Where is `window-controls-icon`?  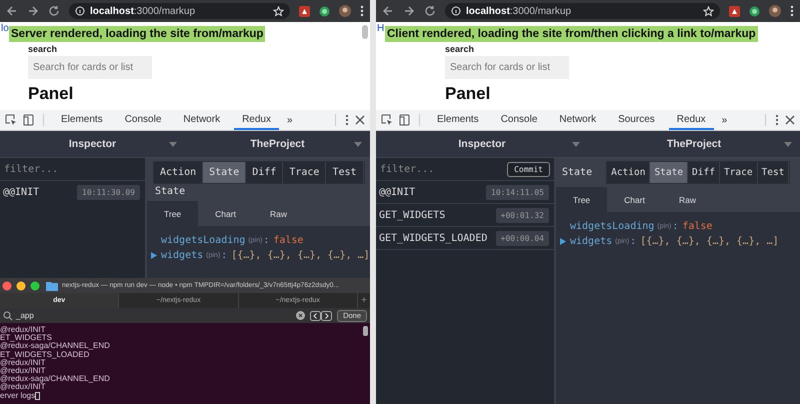
window-controls-icon is located at coordinates (22, 285).